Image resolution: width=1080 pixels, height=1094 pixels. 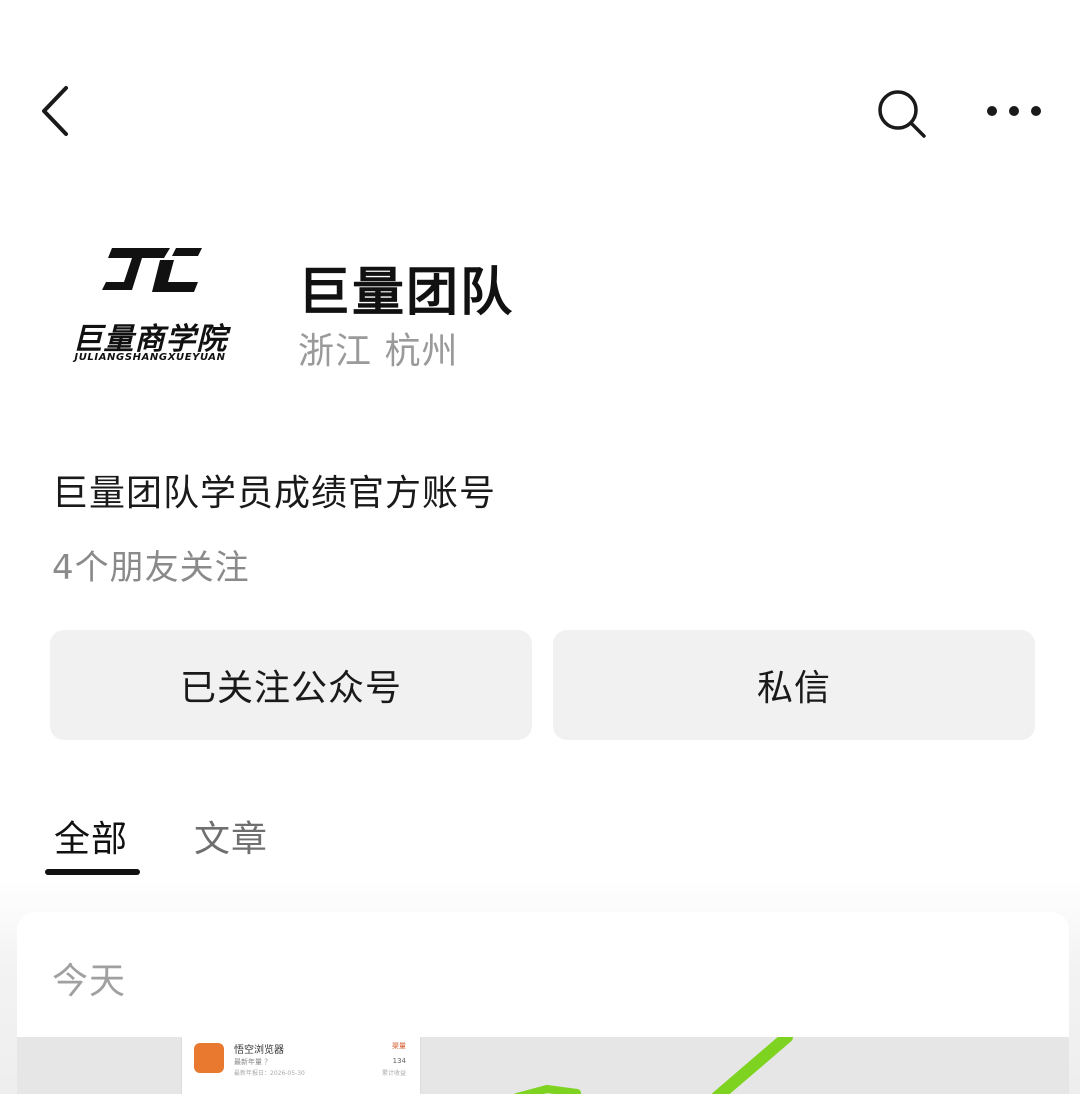 I want to click on app-icon, so click(x=209, y=1058).